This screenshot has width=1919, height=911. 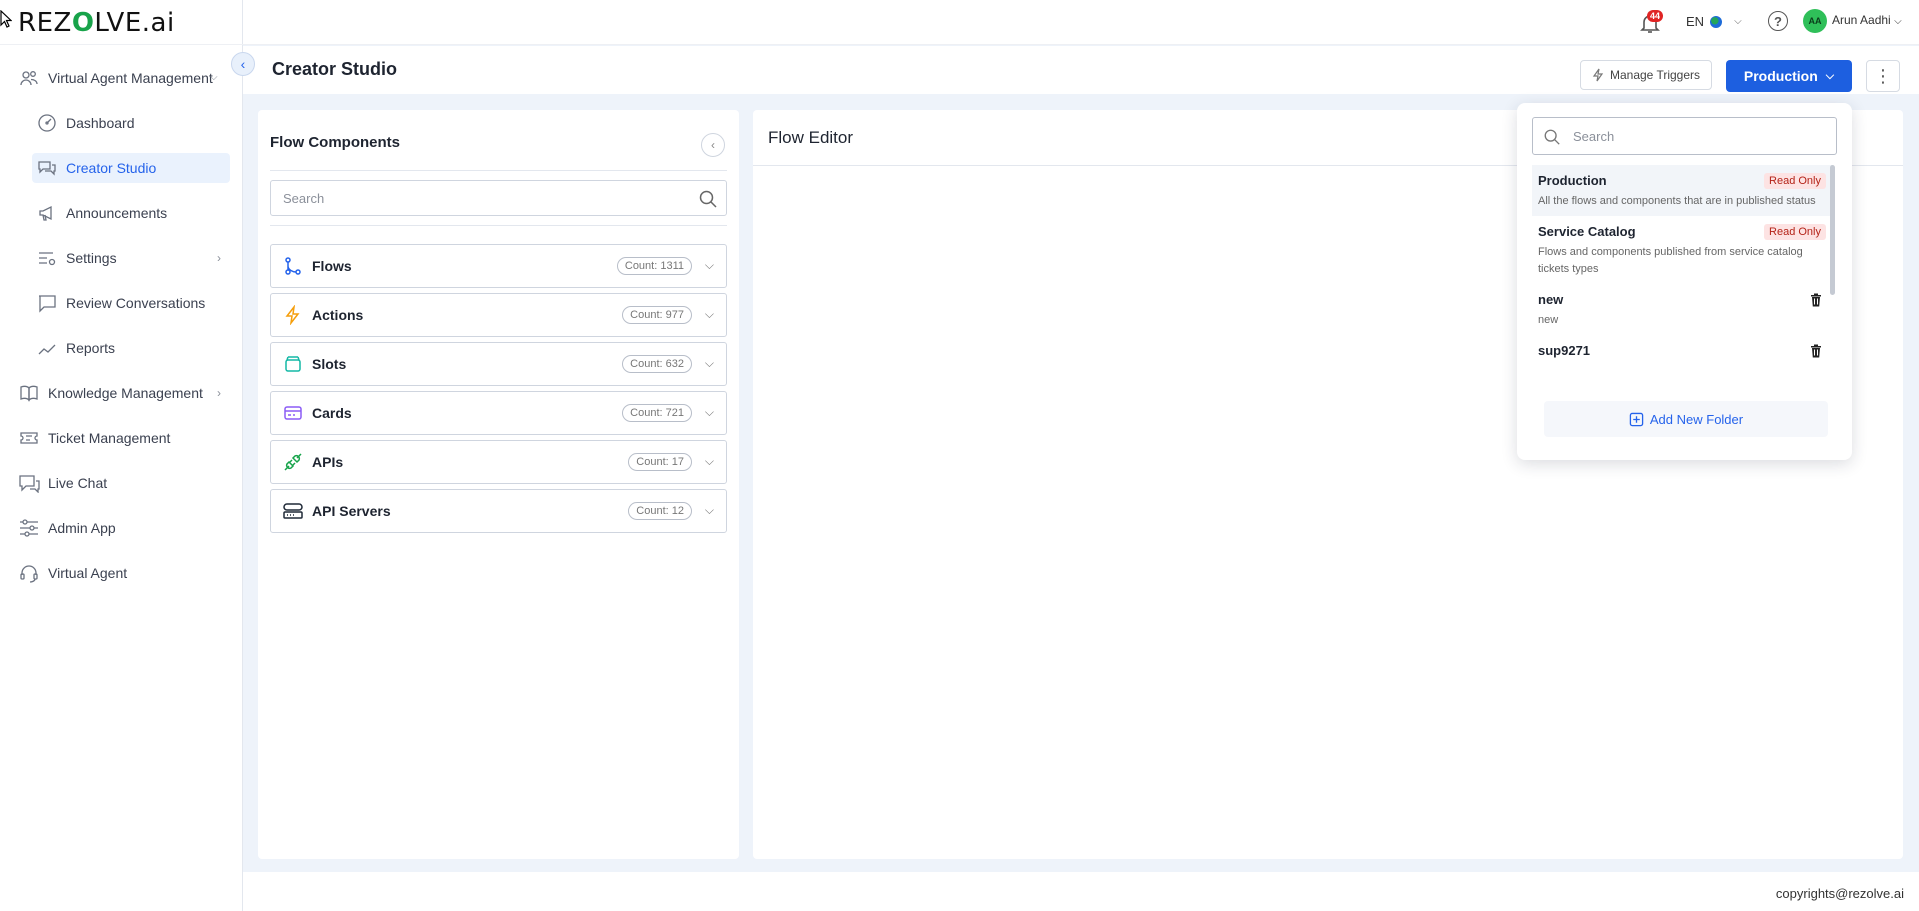 I want to click on search-icon, so click(x=708, y=199).